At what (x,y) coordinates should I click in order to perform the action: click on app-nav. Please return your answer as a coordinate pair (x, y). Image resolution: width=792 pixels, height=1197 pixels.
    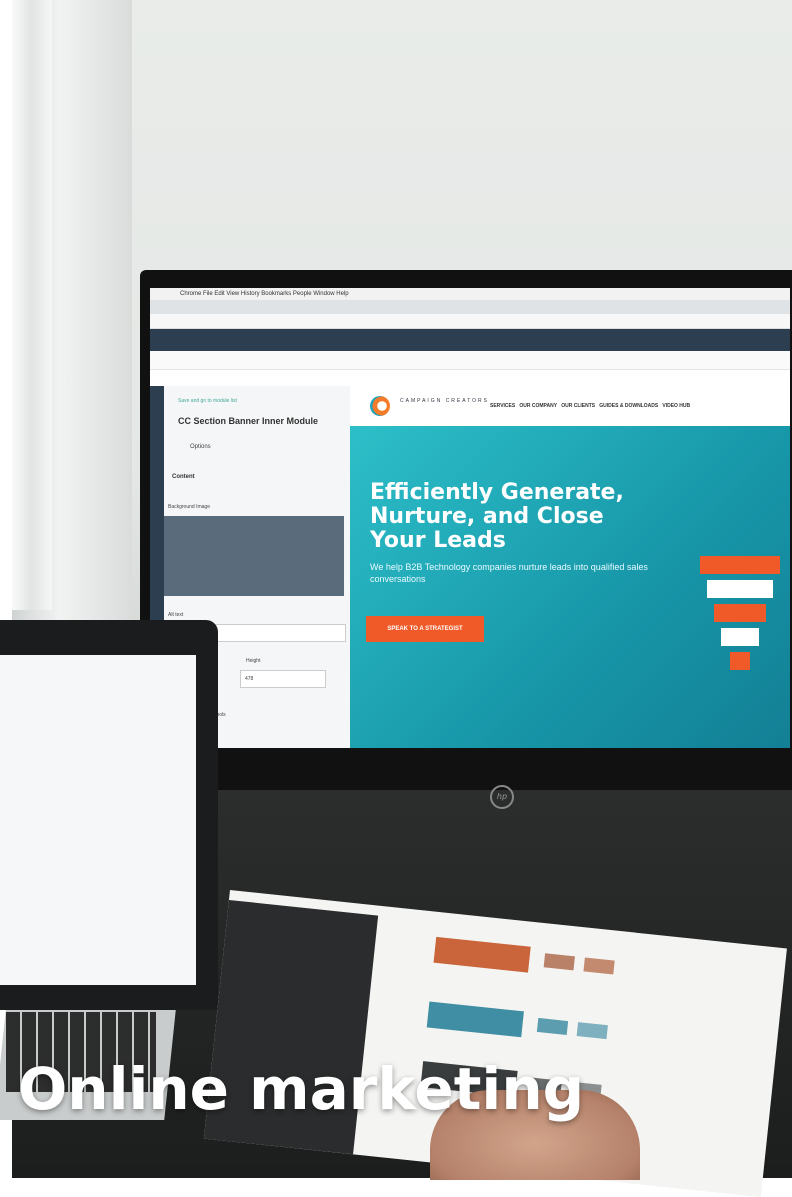
    Looking at the image, I should click on (470, 340).